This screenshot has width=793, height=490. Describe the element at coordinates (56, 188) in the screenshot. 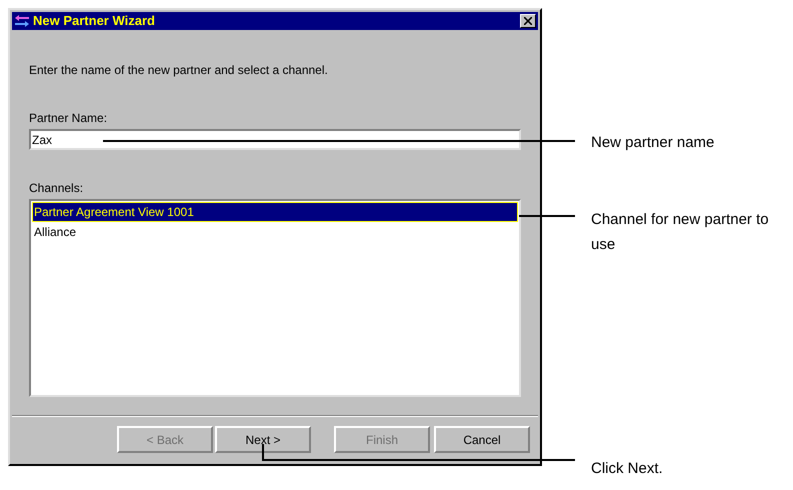

I see `list-label: Channels:` at that location.